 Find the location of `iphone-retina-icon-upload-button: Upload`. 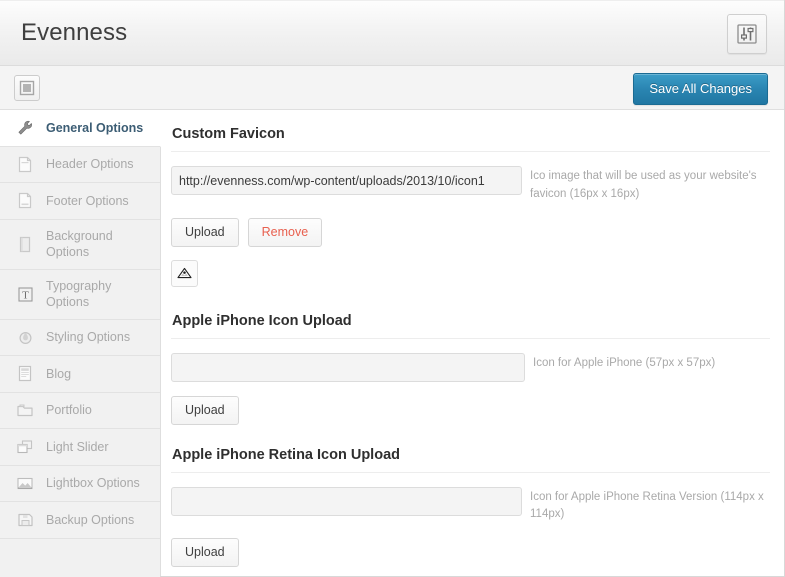

iphone-retina-icon-upload-button: Upload is located at coordinates (205, 553).